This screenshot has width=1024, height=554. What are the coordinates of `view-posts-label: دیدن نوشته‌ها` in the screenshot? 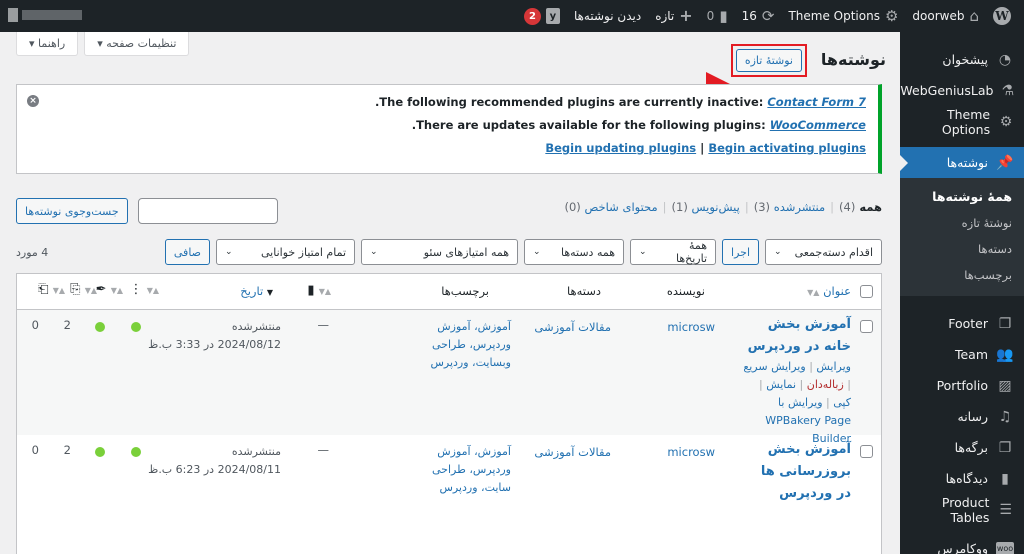 It's located at (607, 16).